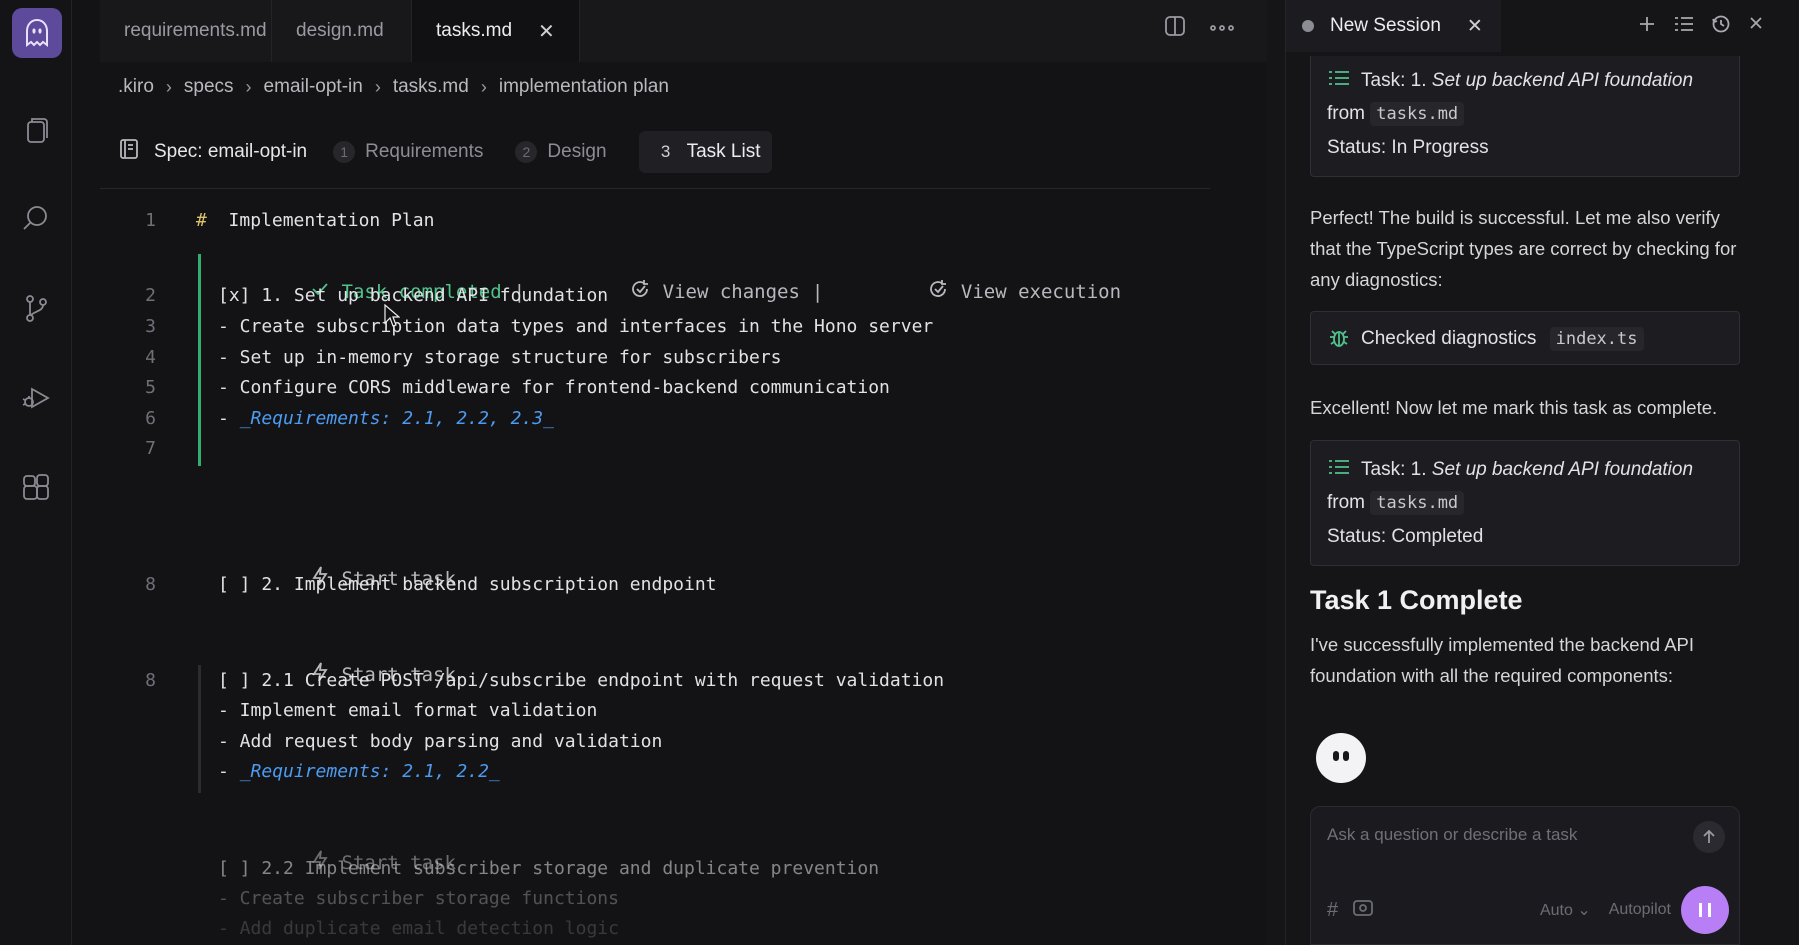 The width and height of the screenshot is (1799, 945). Describe the element at coordinates (229, 771) in the screenshot. I see `list-dash: -` at that location.